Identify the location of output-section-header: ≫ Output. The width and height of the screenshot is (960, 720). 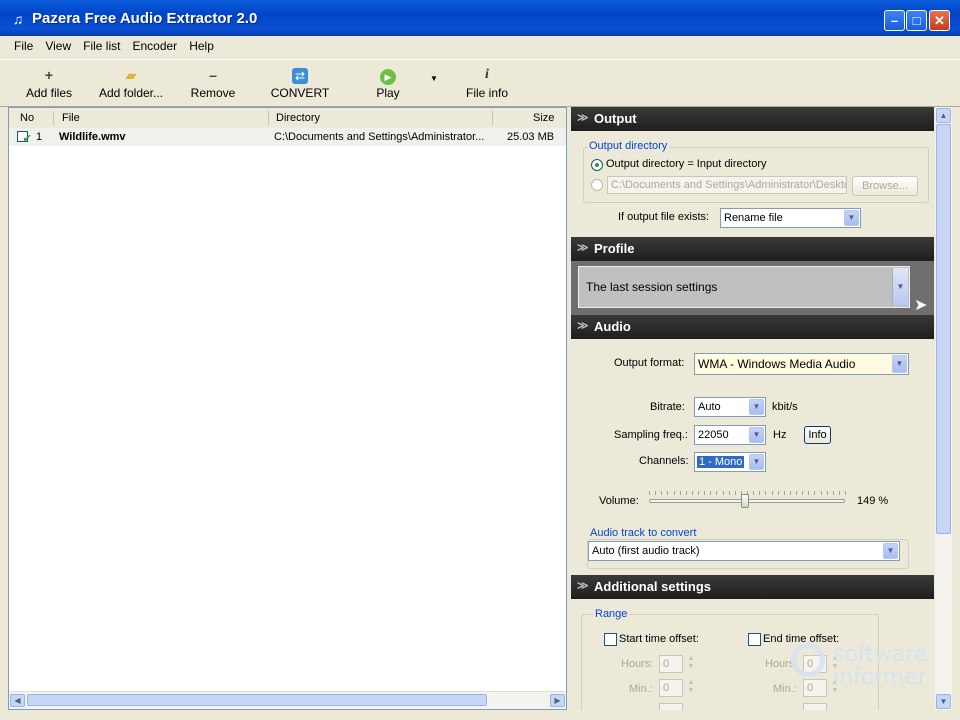
(752, 119).